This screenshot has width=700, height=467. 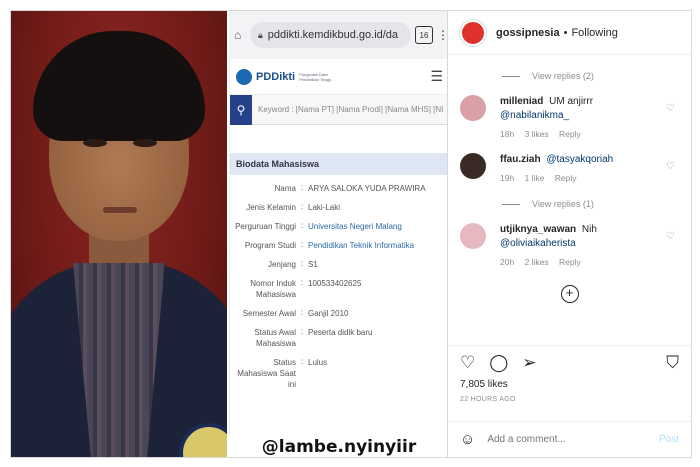 I want to click on biodata-key: Perguruan Tinggi, so click(x=265, y=226).